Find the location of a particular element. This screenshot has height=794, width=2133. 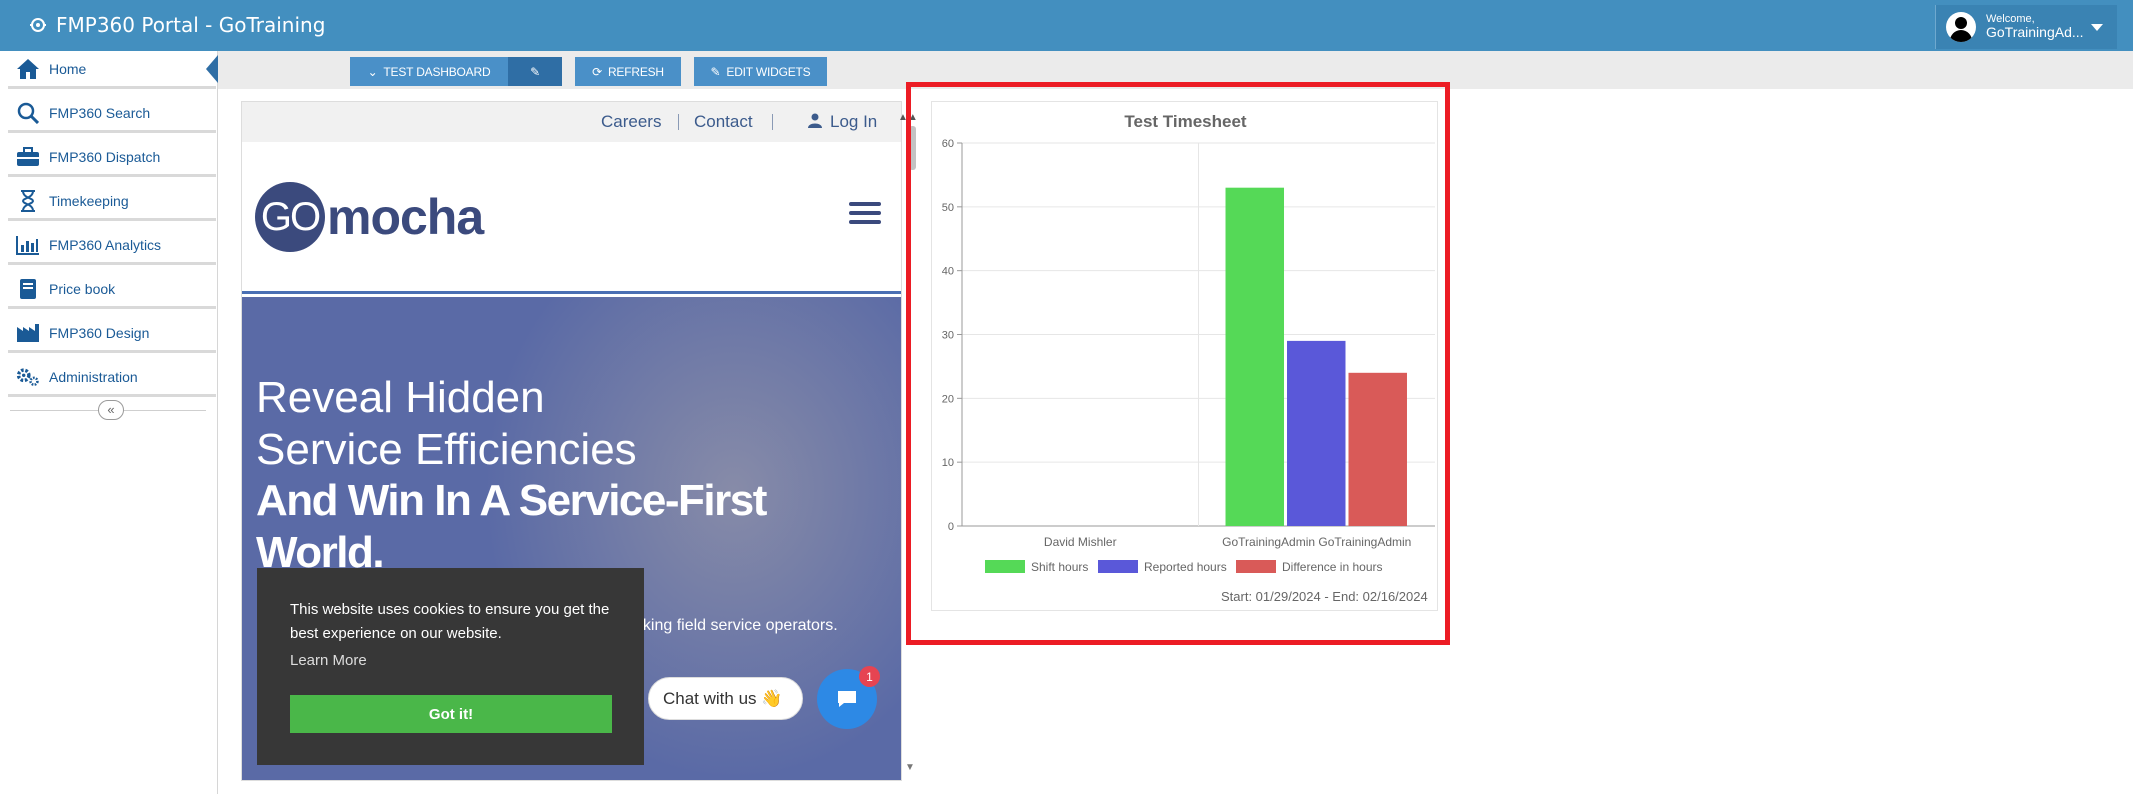

refresh-button: ⟳ REFRESH is located at coordinates (628, 71).